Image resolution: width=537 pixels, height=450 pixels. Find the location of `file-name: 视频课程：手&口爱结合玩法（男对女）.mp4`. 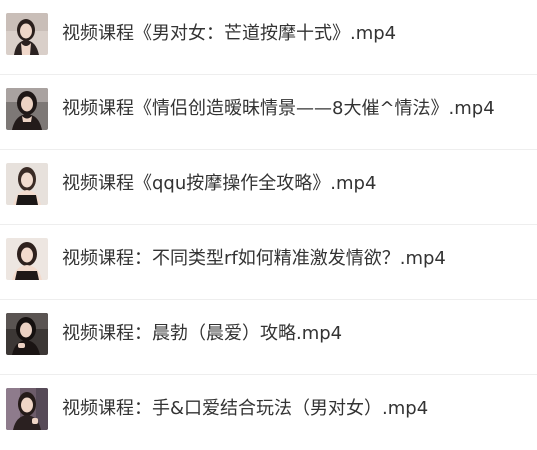

file-name: 视频课程：手&口爱结合玩法（男对女）.mp4 is located at coordinates (245, 408).